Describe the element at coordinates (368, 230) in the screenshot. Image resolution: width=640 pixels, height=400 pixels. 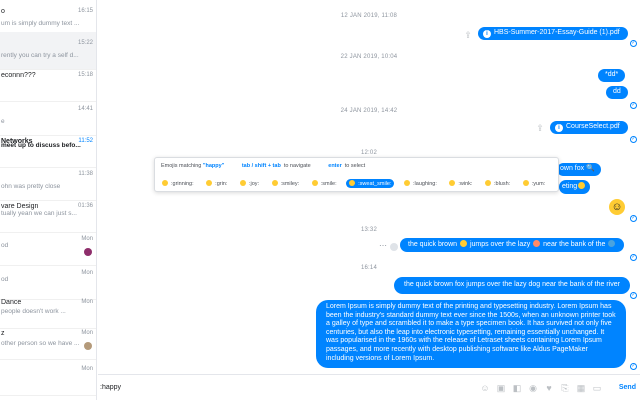
I see `time-separator: 13:32` at that location.